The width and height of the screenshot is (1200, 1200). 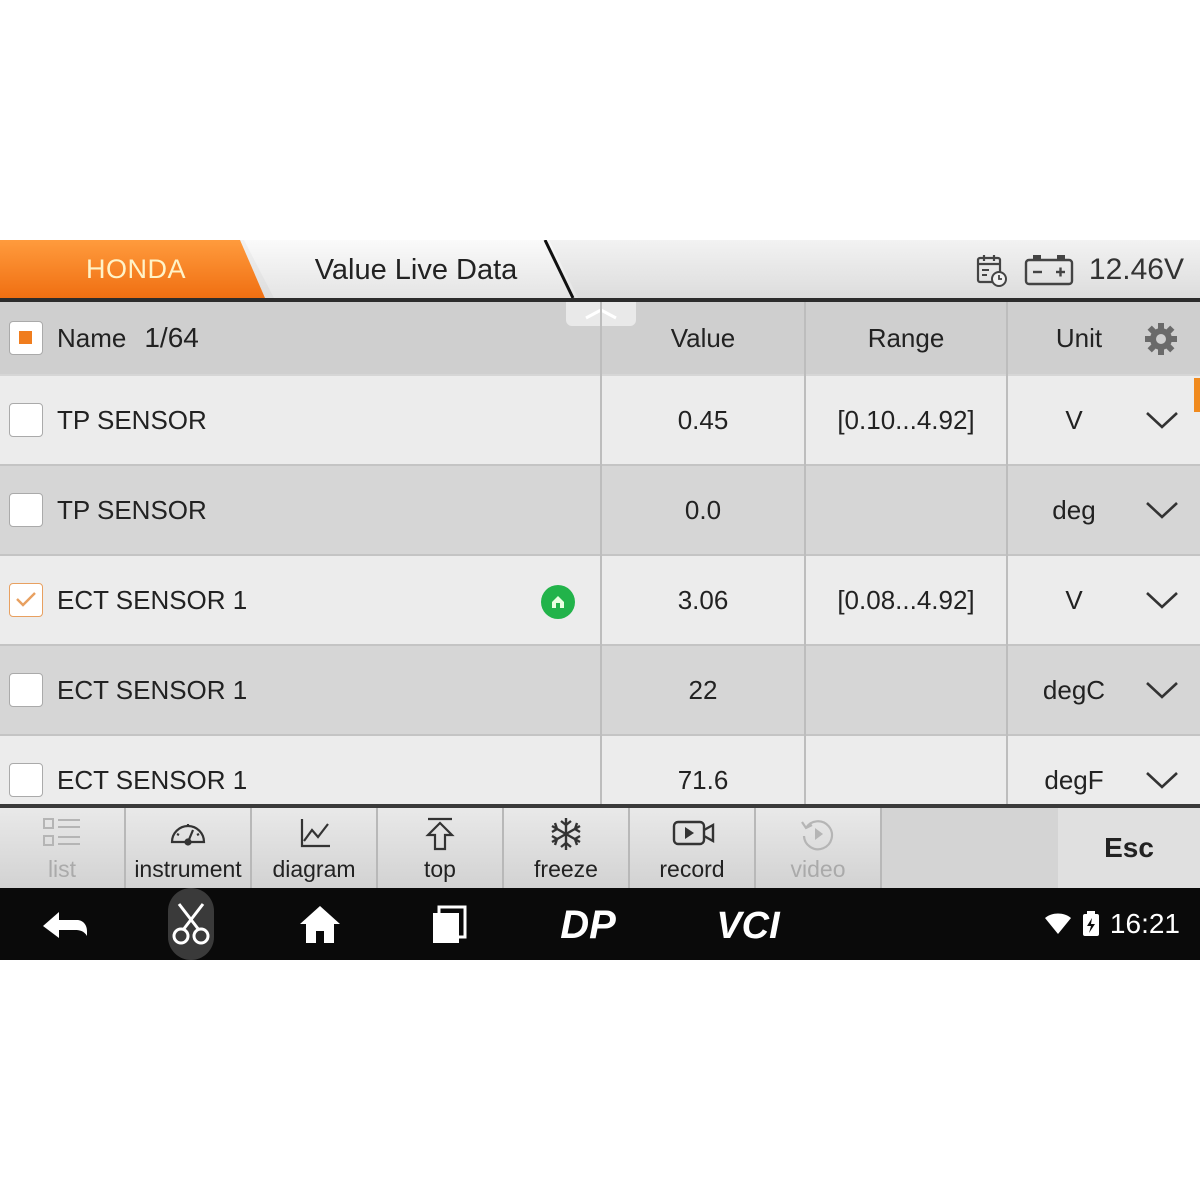 I want to click on toolbar-divider, so click(x=881, y=848).